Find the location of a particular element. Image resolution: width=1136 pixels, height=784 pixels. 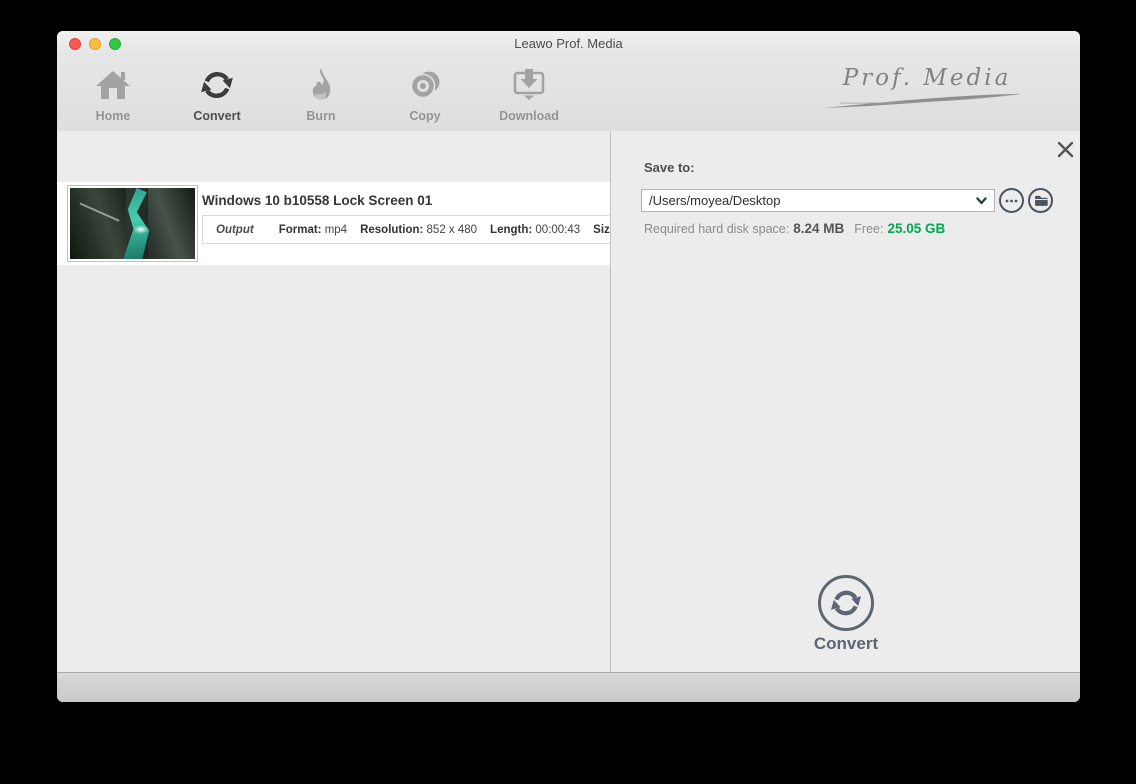

toolbar-label-home: Home is located at coordinates (113, 116).